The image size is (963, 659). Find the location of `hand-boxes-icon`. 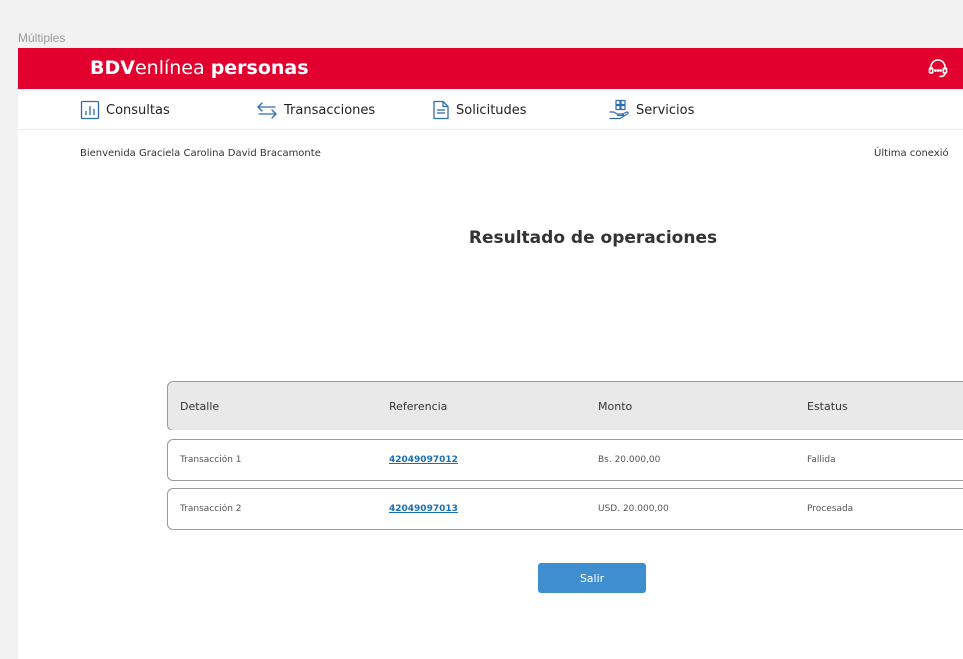

hand-boxes-icon is located at coordinates (619, 109).